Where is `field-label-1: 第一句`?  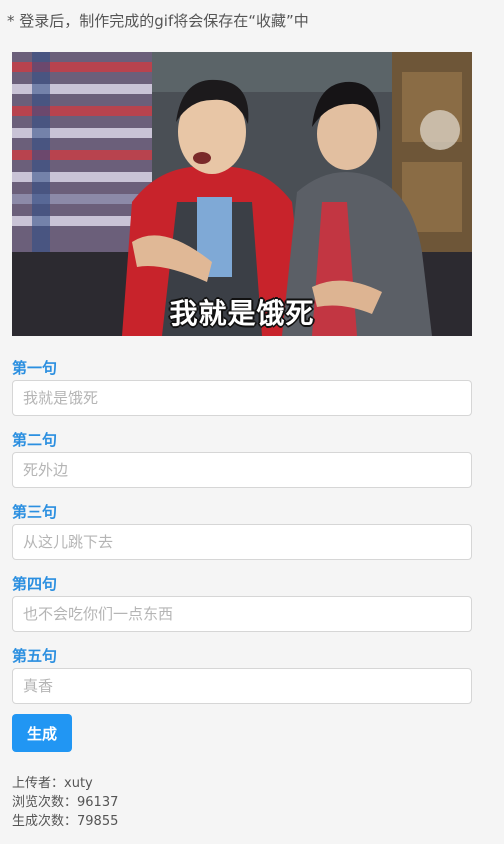 field-label-1: 第一句 is located at coordinates (35, 368).